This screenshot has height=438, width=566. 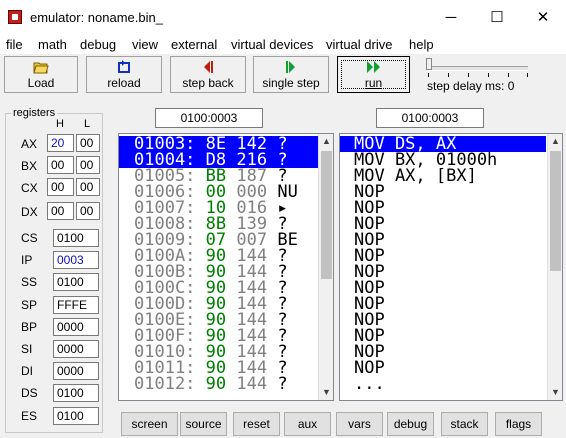 What do you see at coordinates (76, 305) in the screenshot?
I see `sp-field: FFFE` at bounding box center [76, 305].